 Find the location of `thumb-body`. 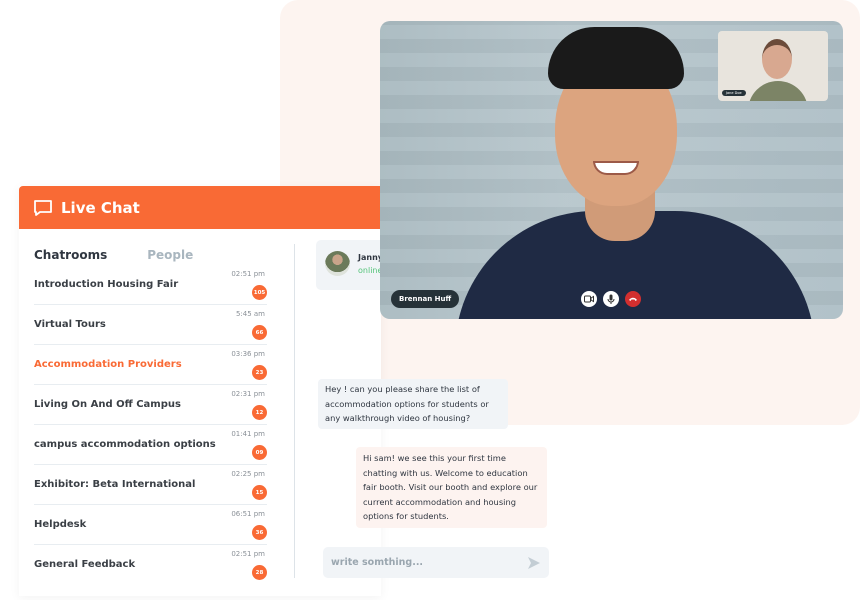

thumb-body is located at coordinates (778, 91).